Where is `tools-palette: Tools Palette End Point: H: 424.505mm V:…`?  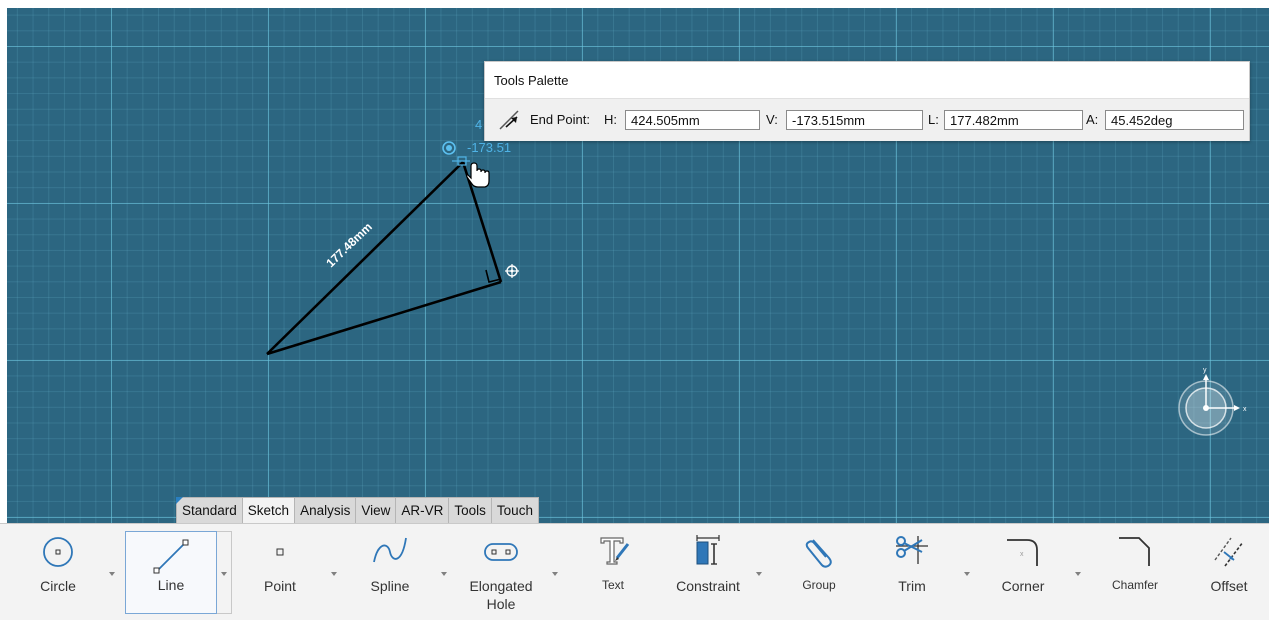
tools-palette: Tools Palette End Point: H: 424.505mm V:… is located at coordinates (867, 101).